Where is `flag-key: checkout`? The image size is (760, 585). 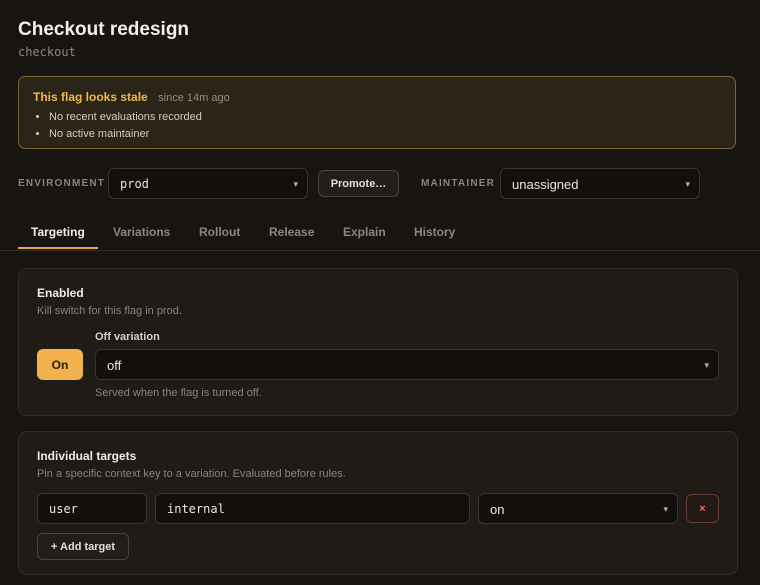
flag-key: checkout is located at coordinates (47, 52).